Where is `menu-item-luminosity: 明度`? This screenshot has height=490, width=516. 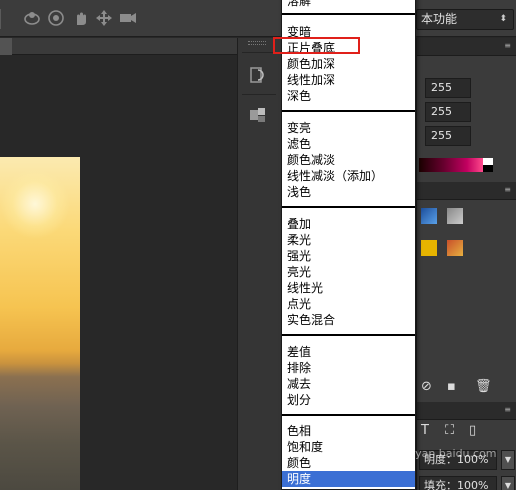
menu-item-luminosity: 明度 is located at coordinates (348, 479).